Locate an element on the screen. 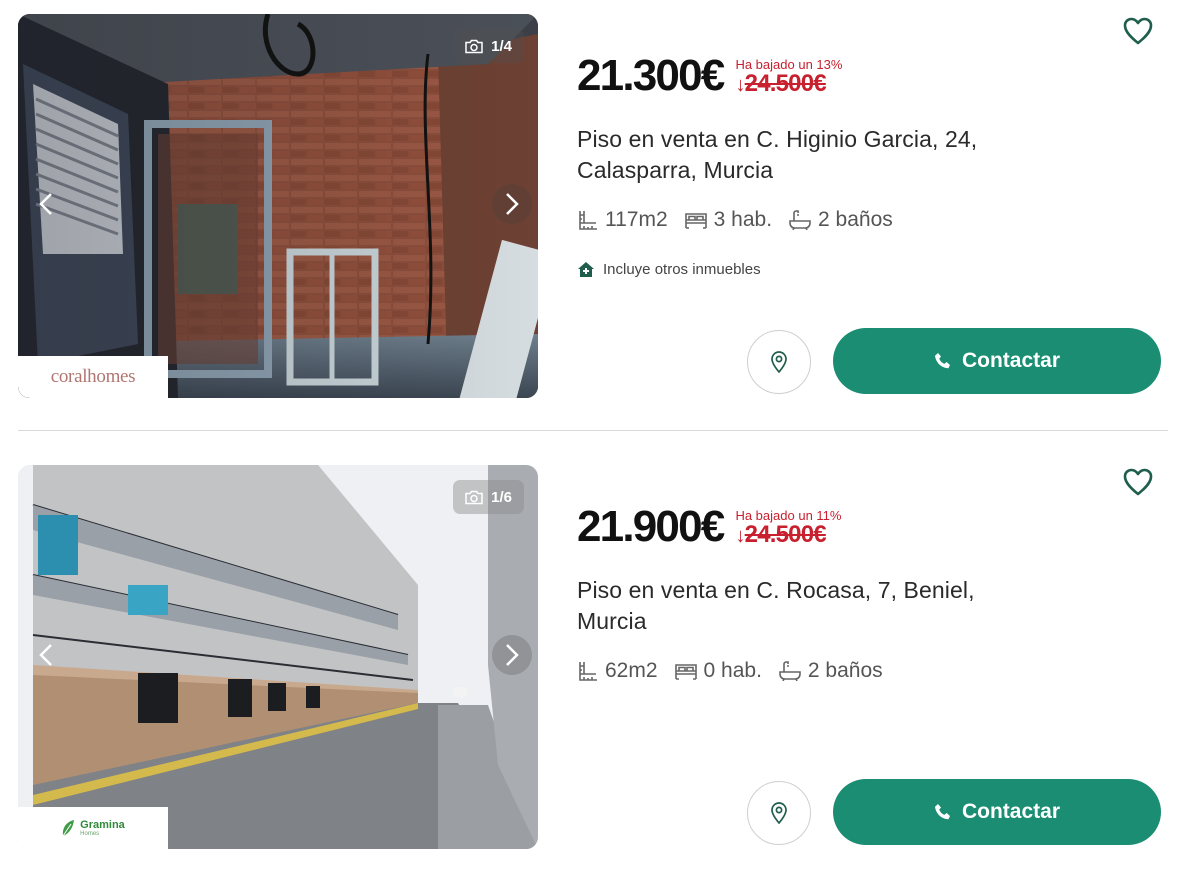 This screenshot has width=1200, height=873. listing-features: 117m2 3 hab. 2 baños is located at coordinates (735, 220).